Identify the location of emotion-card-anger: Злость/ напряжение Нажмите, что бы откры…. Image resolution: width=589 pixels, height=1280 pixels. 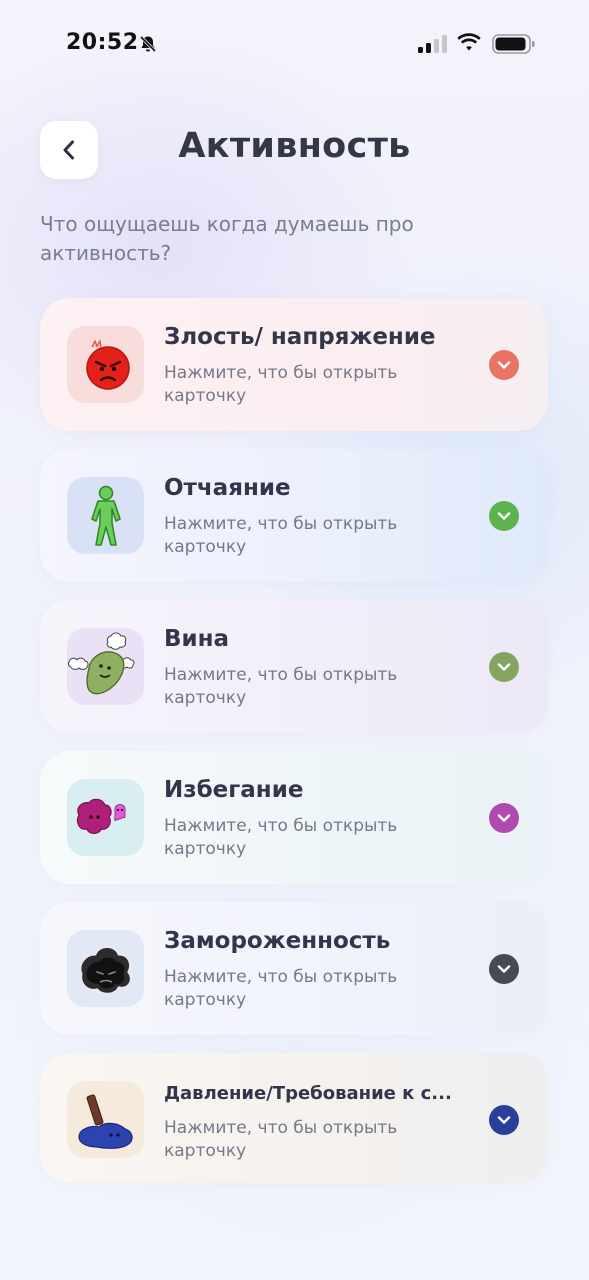
(294, 364).